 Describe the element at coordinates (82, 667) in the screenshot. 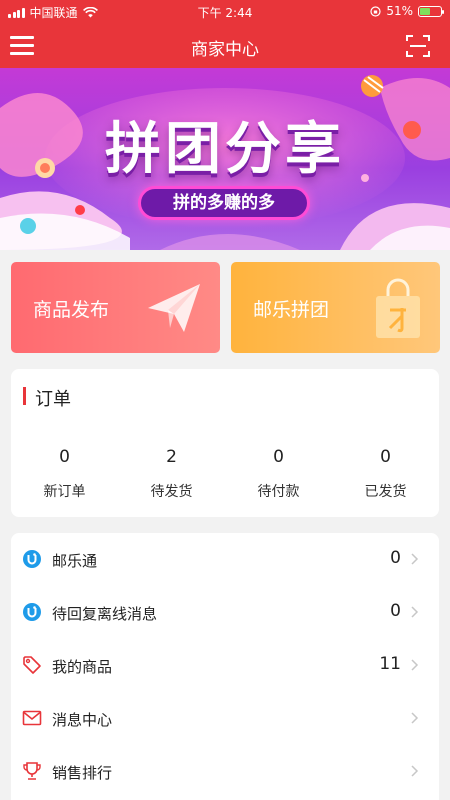

I see `list-item-label: 我的商品` at that location.